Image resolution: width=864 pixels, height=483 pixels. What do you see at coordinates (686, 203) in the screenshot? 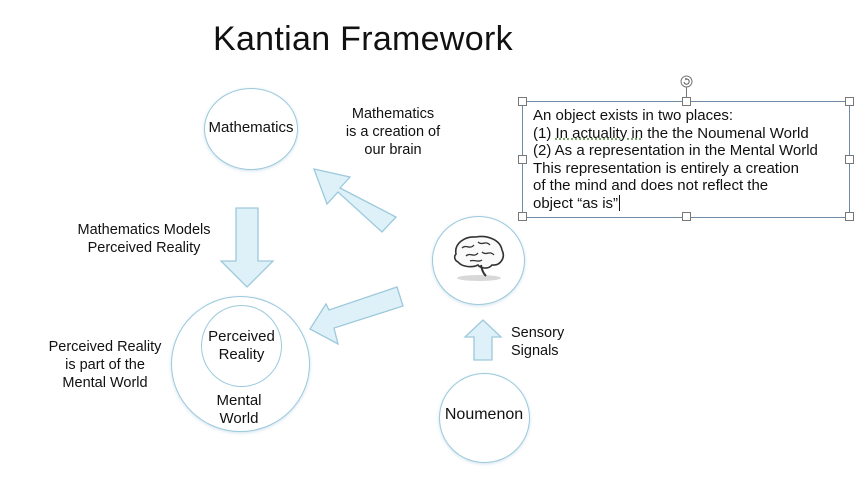
I see `textbox-line6: object “as is”` at bounding box center [686, 203].